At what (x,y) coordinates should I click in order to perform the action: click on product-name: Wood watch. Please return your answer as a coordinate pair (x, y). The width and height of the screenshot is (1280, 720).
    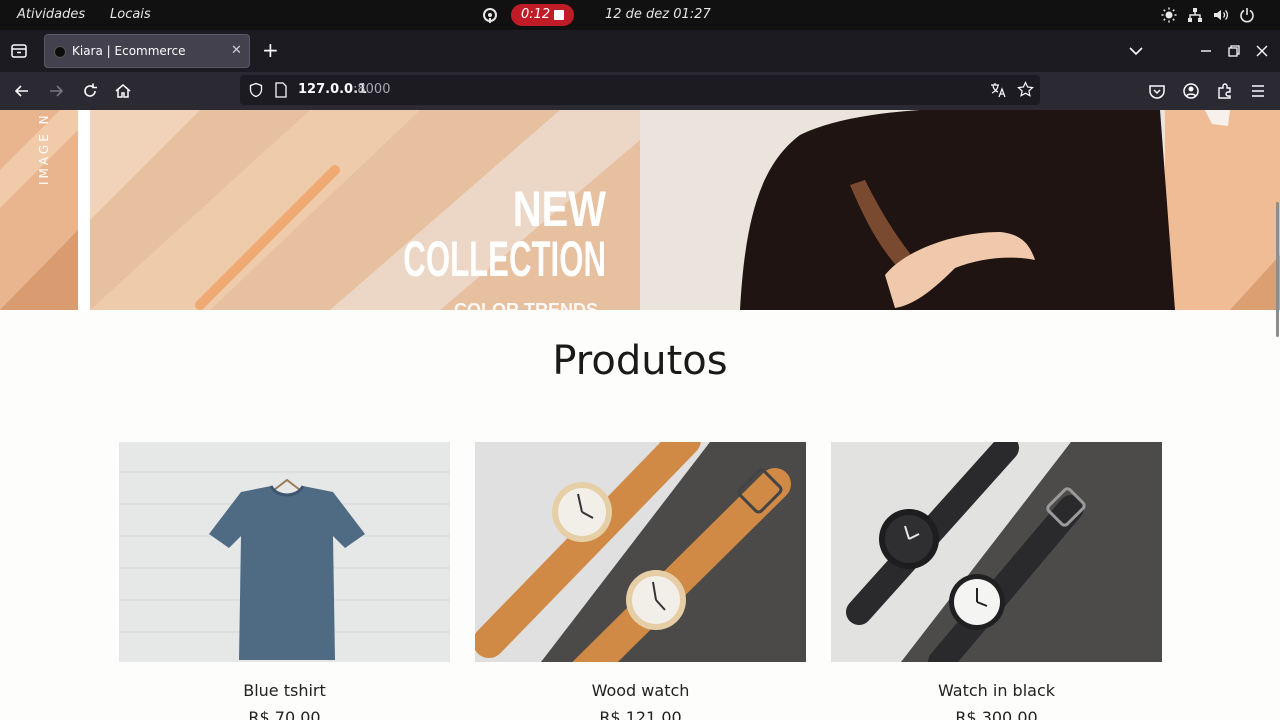
    Looking at the image, I should click on (640, 690).